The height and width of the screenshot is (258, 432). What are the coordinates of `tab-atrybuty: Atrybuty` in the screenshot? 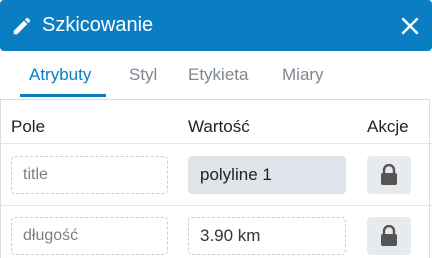 It's located at (60, 75).